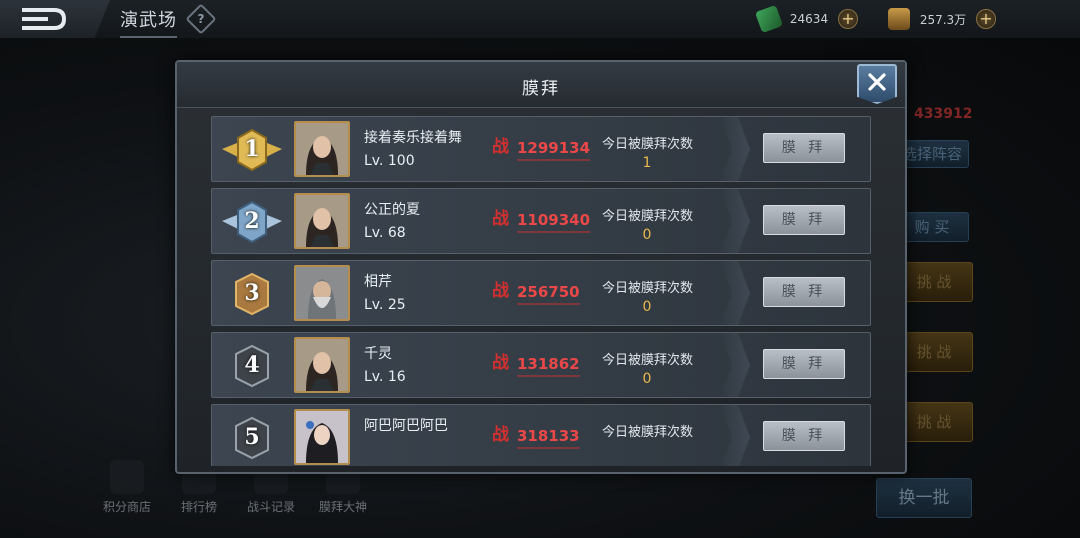 The height and width of the screenshot is (538, 1080). I want to click on top-bar: 演武场 ? 24634 + 257.3万 +, so click(540, 19).